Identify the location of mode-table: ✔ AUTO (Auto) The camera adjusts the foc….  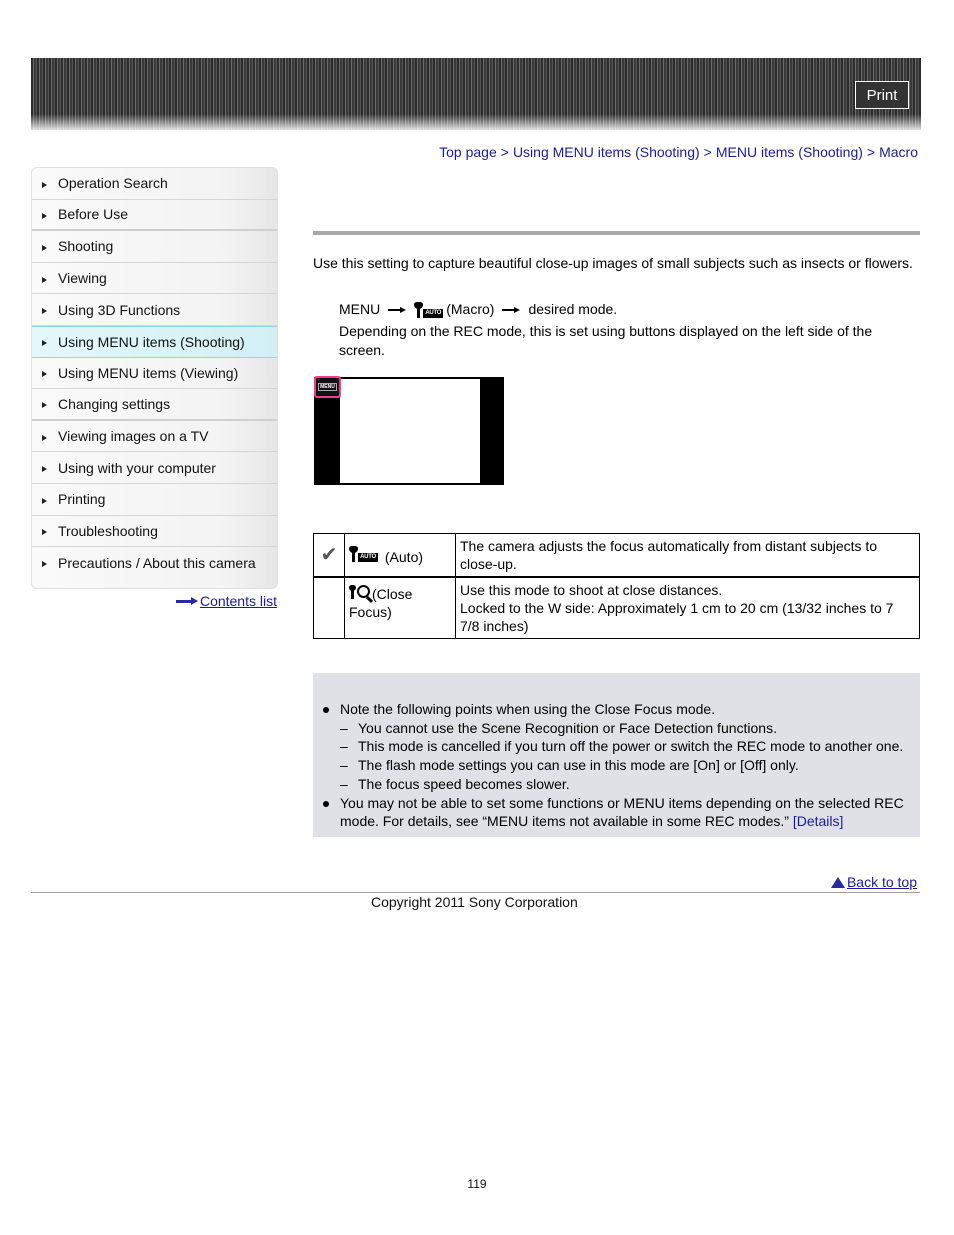
(616, 586).